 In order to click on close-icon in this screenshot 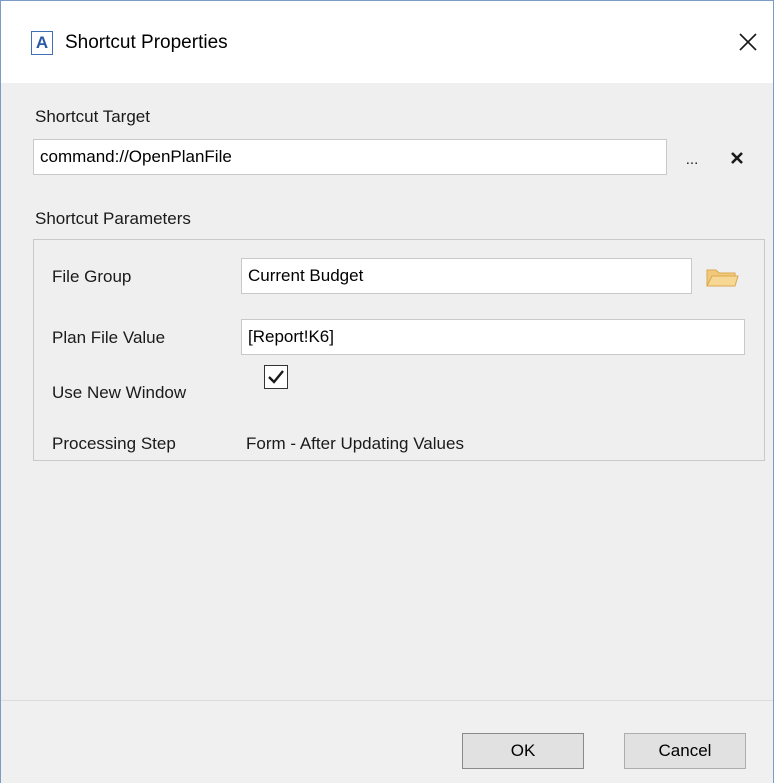, I will do `click(748, 42)`.